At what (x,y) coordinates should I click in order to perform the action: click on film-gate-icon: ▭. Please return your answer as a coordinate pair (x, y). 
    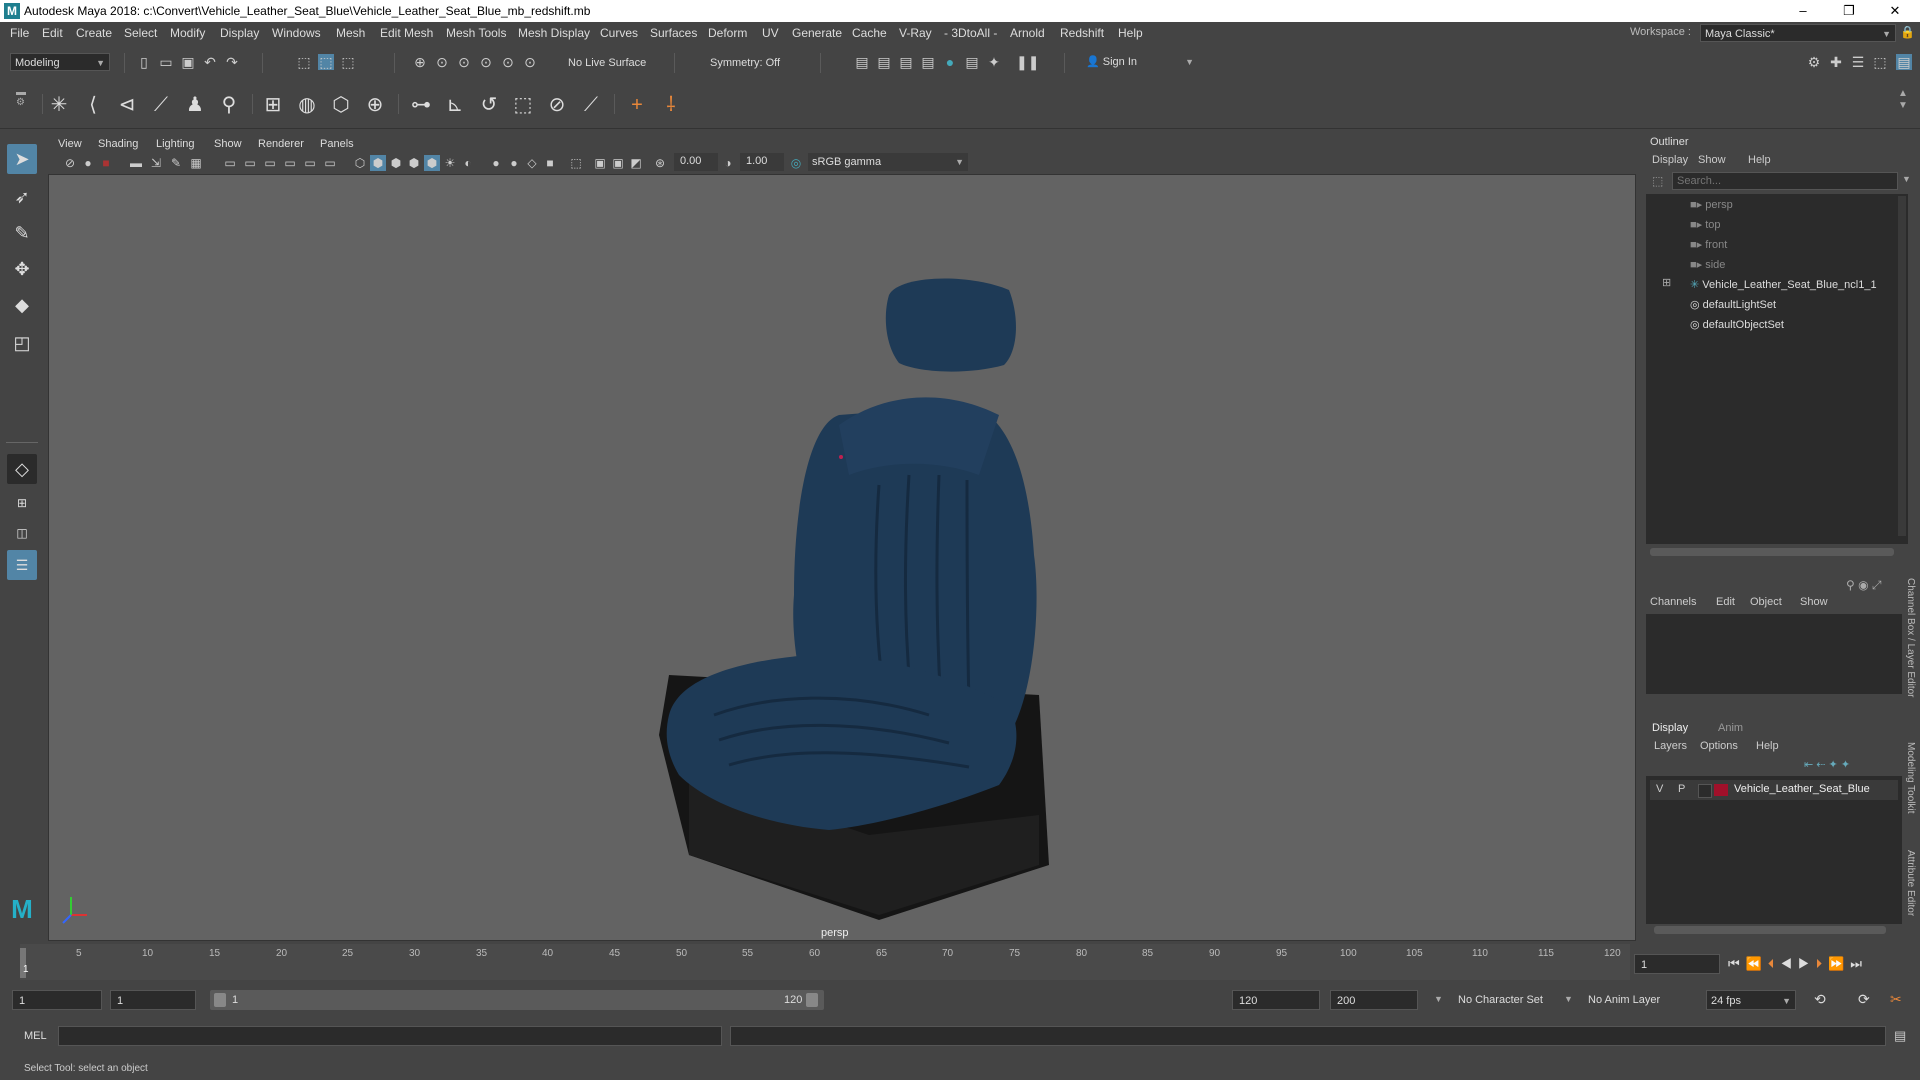
    Looking at the image, I should click on (230, 163).